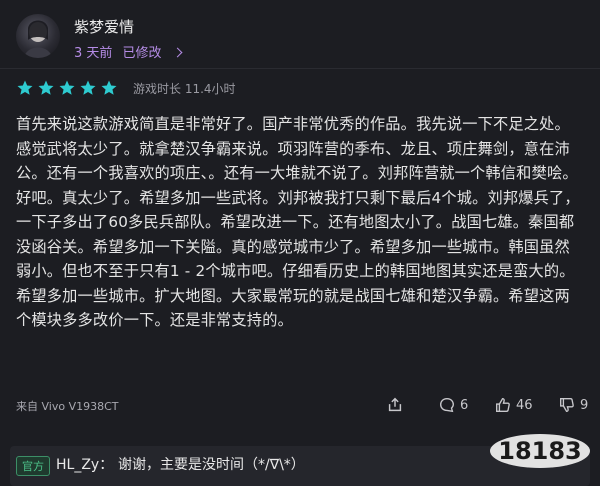 This screenshot has width=600, height=486. I want to click on comment-icon, so click(447, 405).